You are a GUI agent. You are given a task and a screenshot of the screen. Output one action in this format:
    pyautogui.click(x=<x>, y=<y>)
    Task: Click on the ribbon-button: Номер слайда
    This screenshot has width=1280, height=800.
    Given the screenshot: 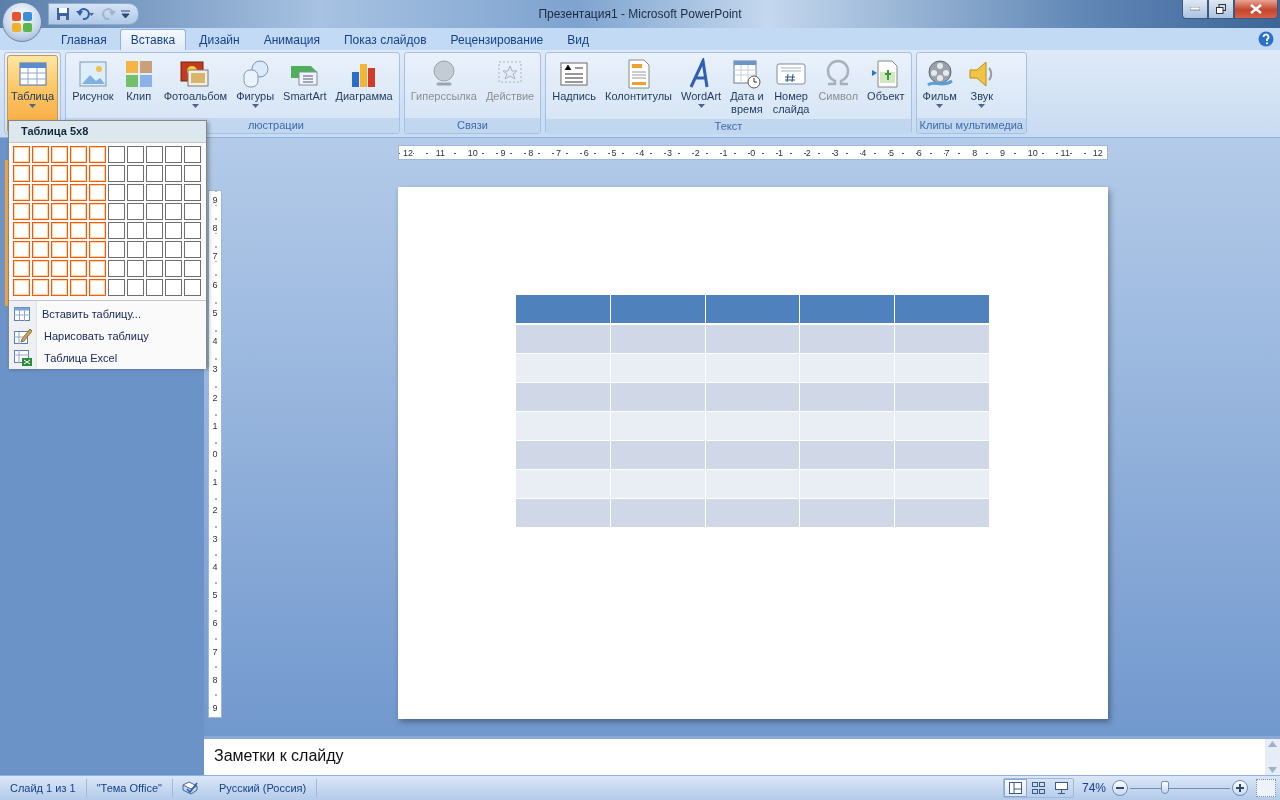 What is the action you would take?
    pyautogui.click(x=791, y=87)
    